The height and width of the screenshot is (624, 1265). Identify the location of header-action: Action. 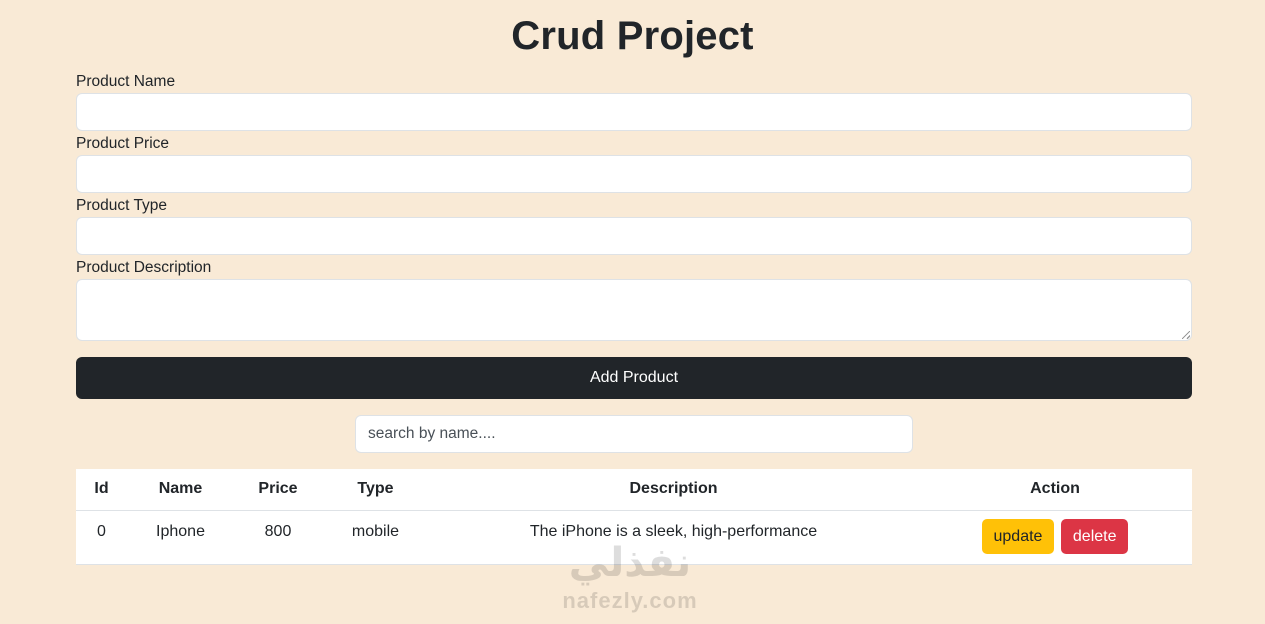
(1055, 490).